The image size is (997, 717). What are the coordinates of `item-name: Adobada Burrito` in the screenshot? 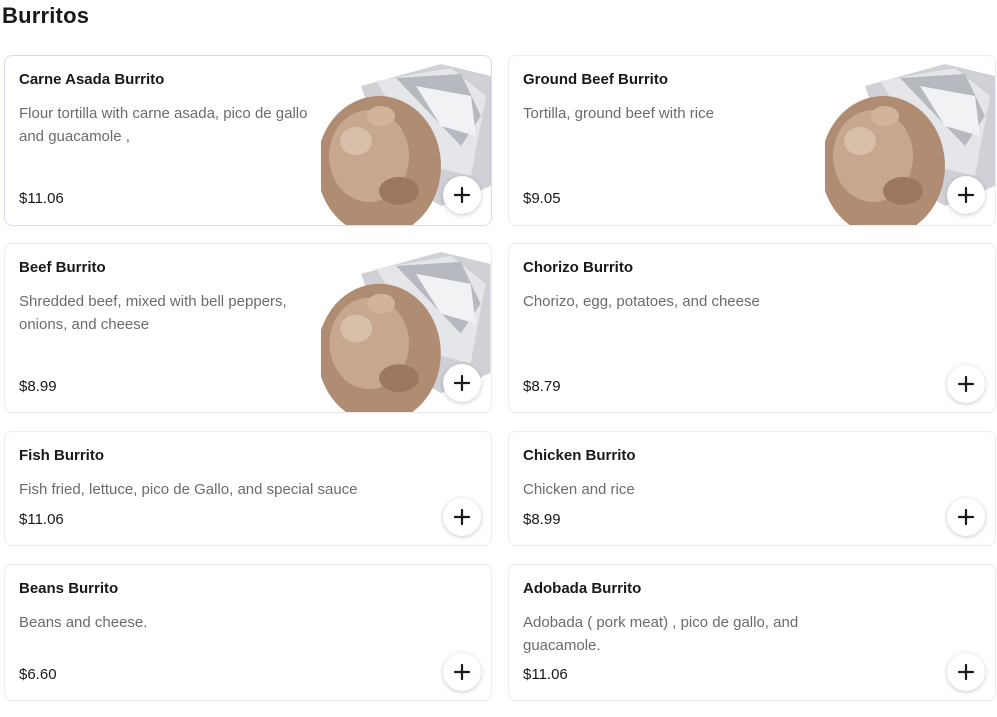 It's located at (582, 588).